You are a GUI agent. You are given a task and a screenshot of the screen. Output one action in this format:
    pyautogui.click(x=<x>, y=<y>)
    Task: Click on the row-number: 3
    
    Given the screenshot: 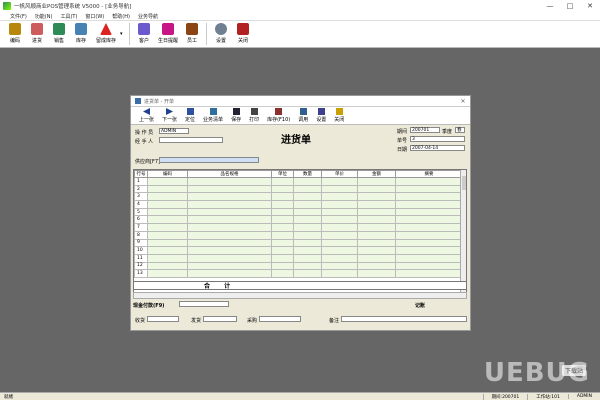 What is the action you would take?
    pyautogui.click(x=141, y=197)
    